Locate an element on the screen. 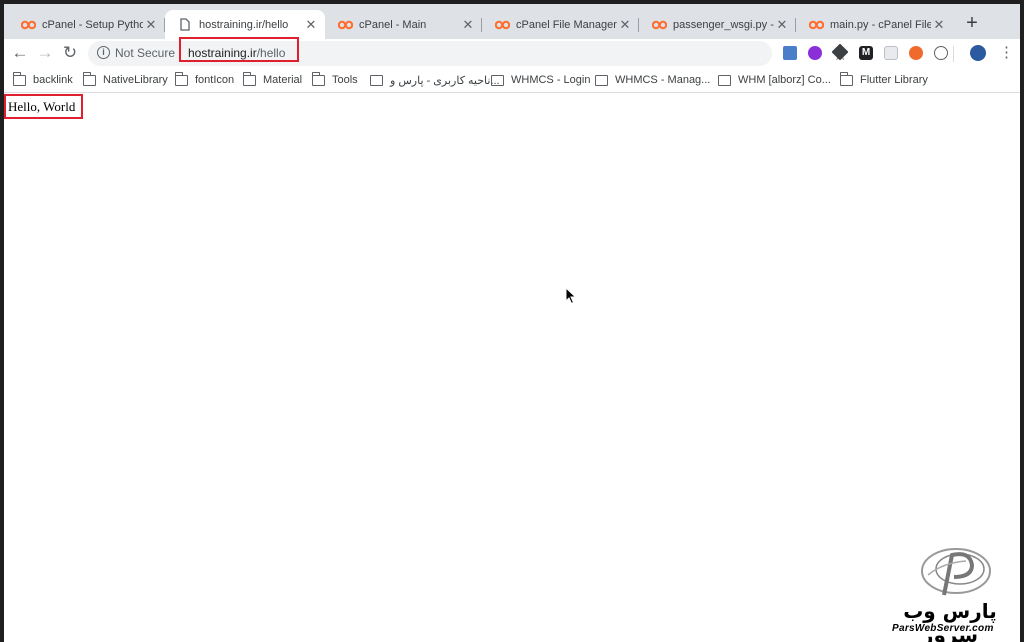 The height and width of the screenshot is (642, 1024). bookmark-fonticon: fontIcon is located at coordinates (204, 80).